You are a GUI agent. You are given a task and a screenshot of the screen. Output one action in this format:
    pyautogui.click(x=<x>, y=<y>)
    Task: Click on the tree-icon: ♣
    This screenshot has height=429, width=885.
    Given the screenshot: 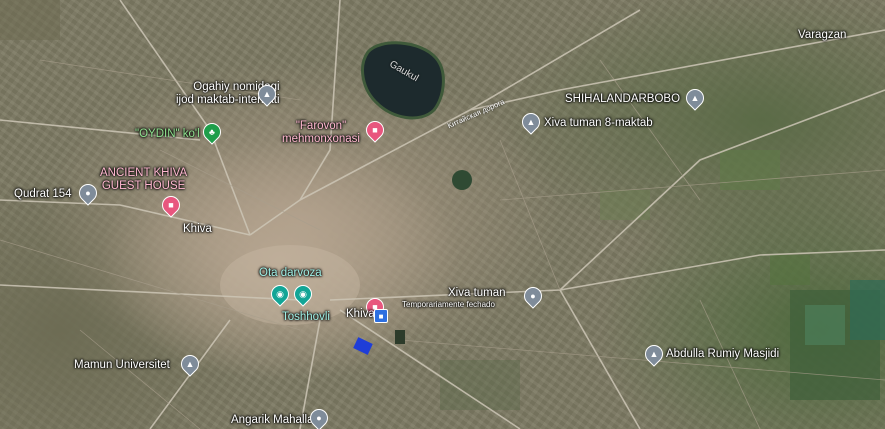 What is the action you would take?
    pyautogui.click(x=212, y=131)
    